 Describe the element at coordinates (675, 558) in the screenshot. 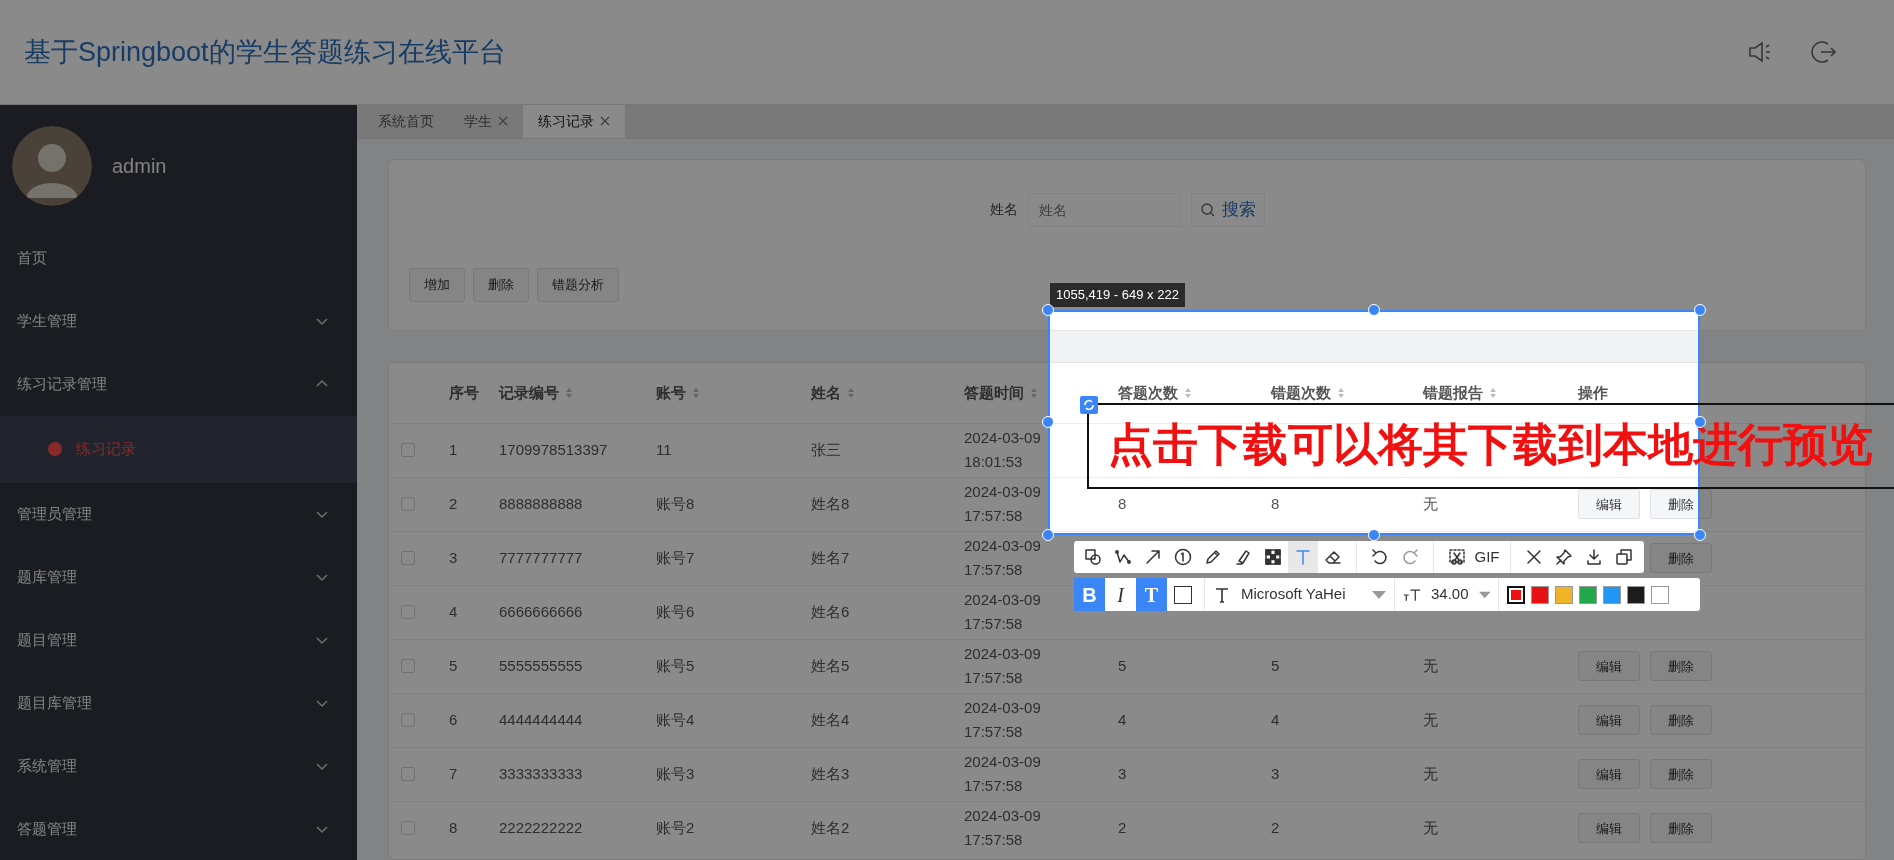

I see `table-cell-text: 账号7` at that location.